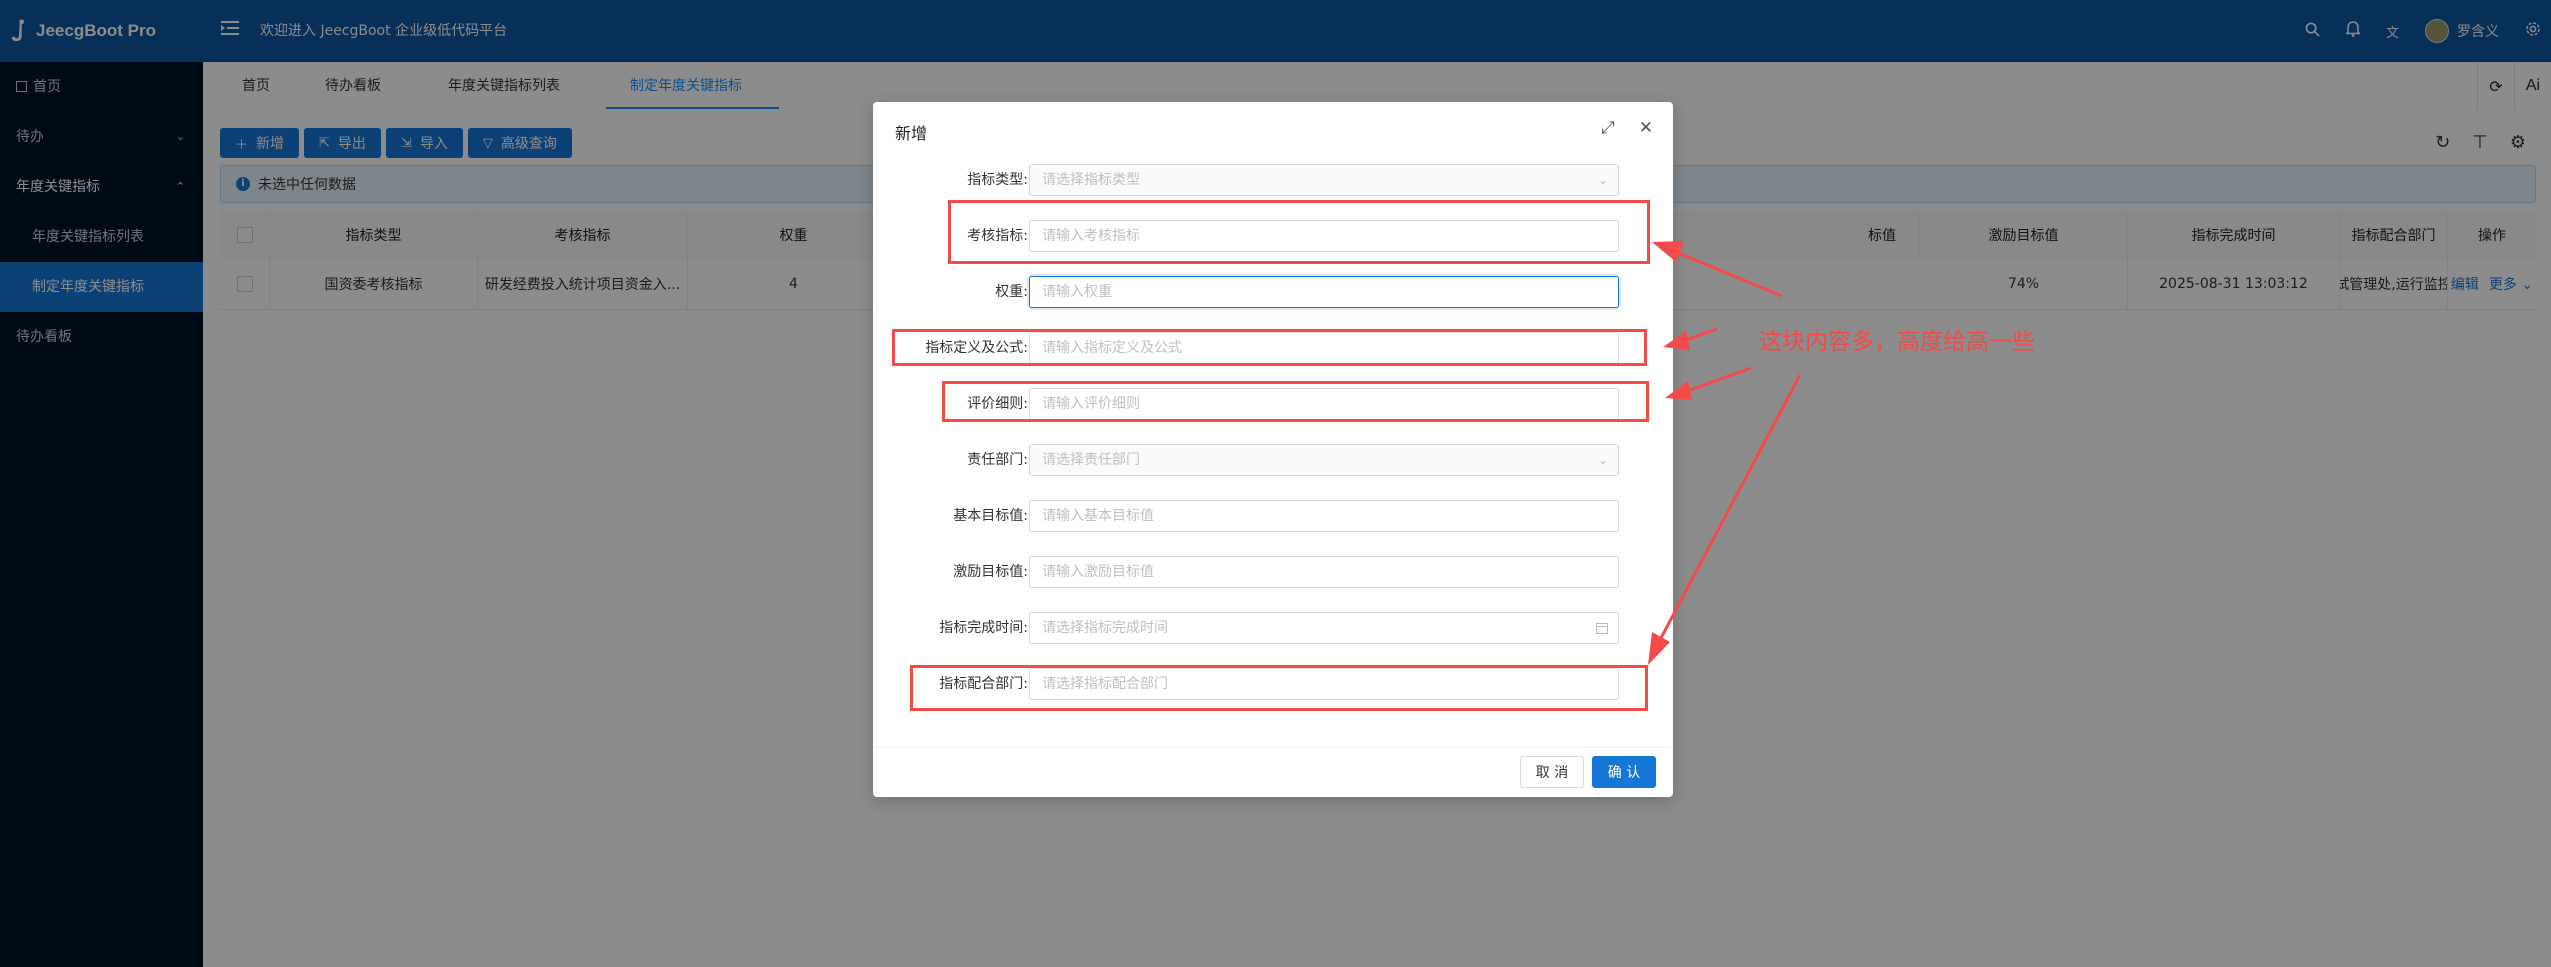 The image size is (2551, 967). I want to click on annotation-arrows, so click(1725, 453).